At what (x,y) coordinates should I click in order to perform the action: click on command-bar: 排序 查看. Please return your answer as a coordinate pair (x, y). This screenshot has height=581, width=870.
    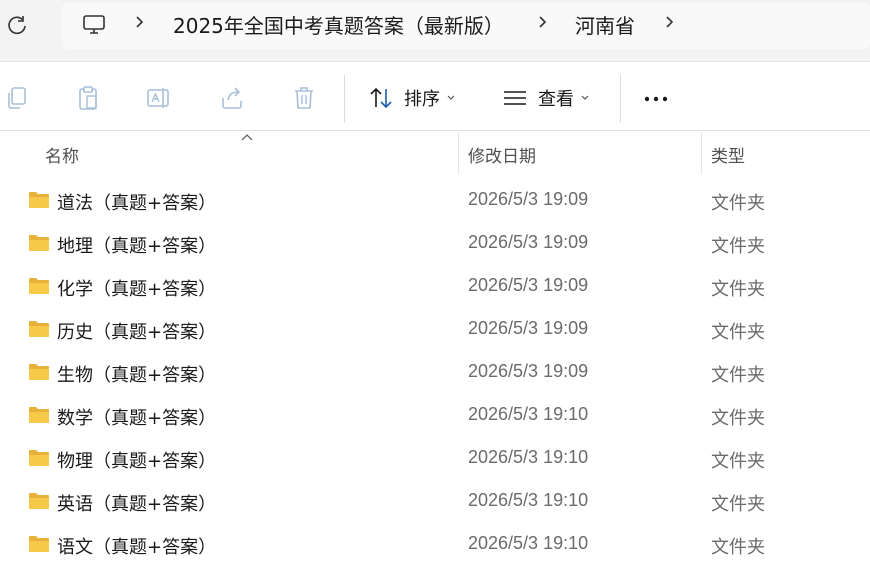
    Looking at the image, I should click on (435, 97).